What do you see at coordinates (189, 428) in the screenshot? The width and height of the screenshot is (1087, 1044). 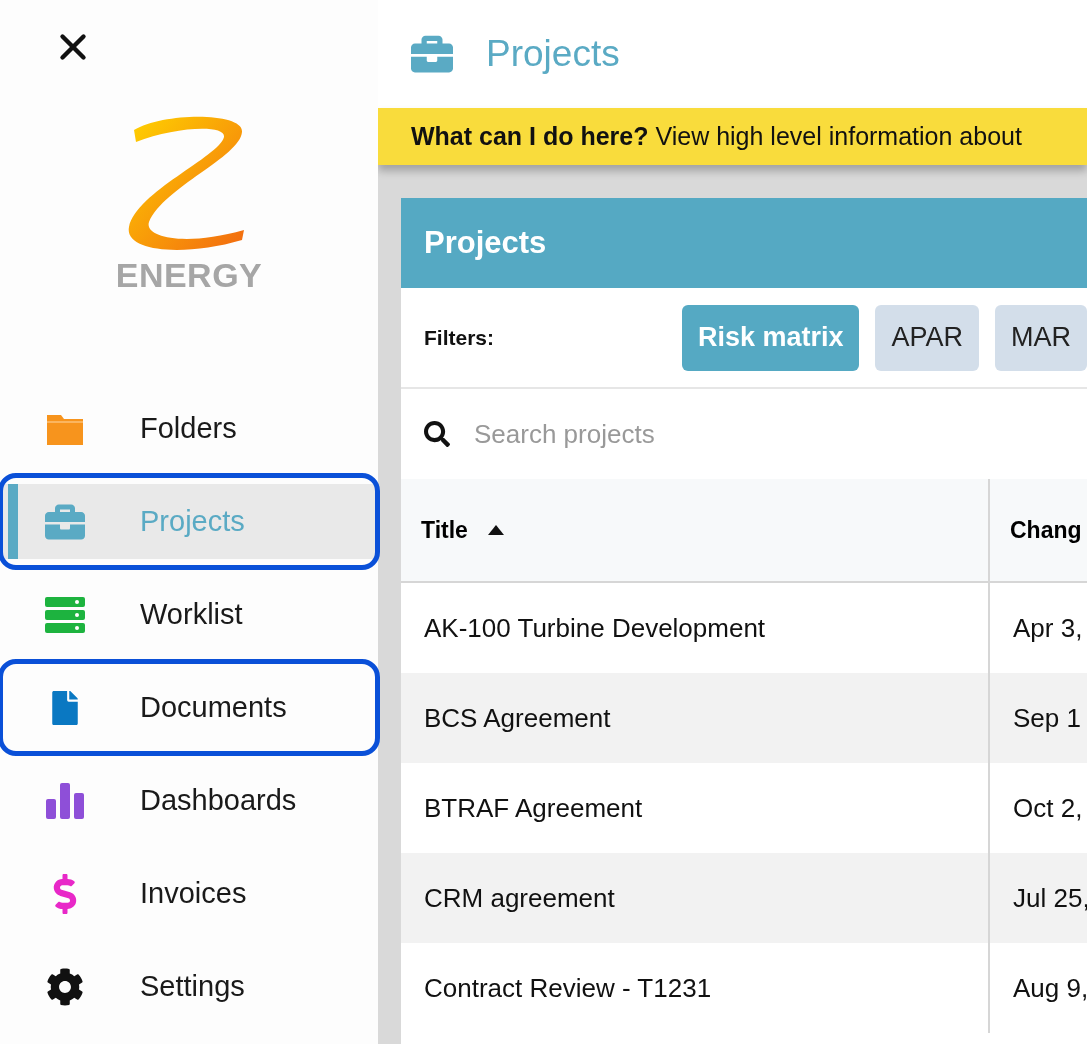 I see `sidebar-item: Folders` at bounding box center [189, 428].